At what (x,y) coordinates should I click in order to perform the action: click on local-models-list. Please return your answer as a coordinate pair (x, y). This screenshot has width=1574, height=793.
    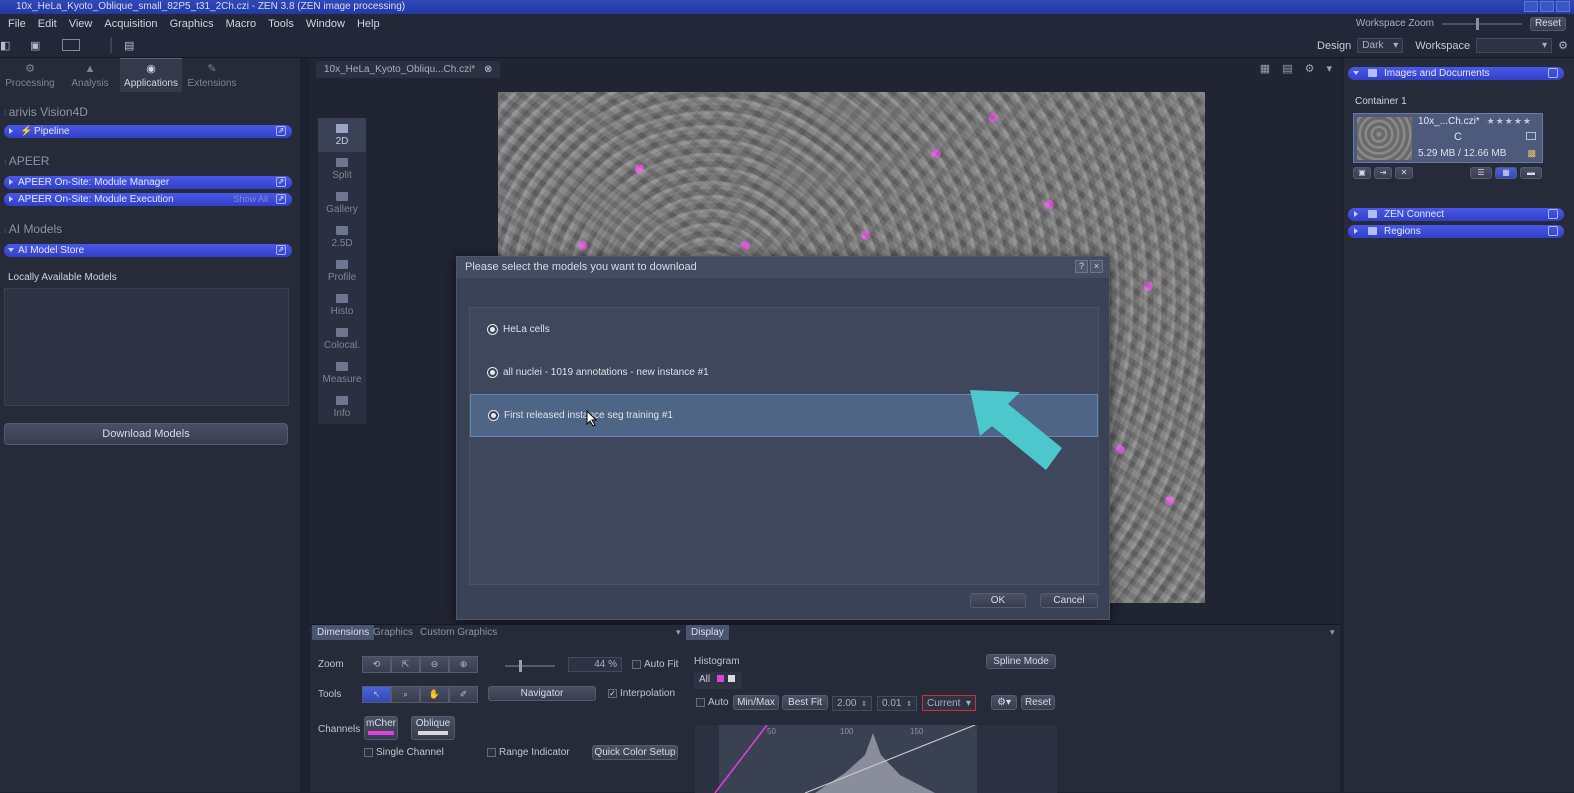
    Looking at the image, I should click on (146, 347).